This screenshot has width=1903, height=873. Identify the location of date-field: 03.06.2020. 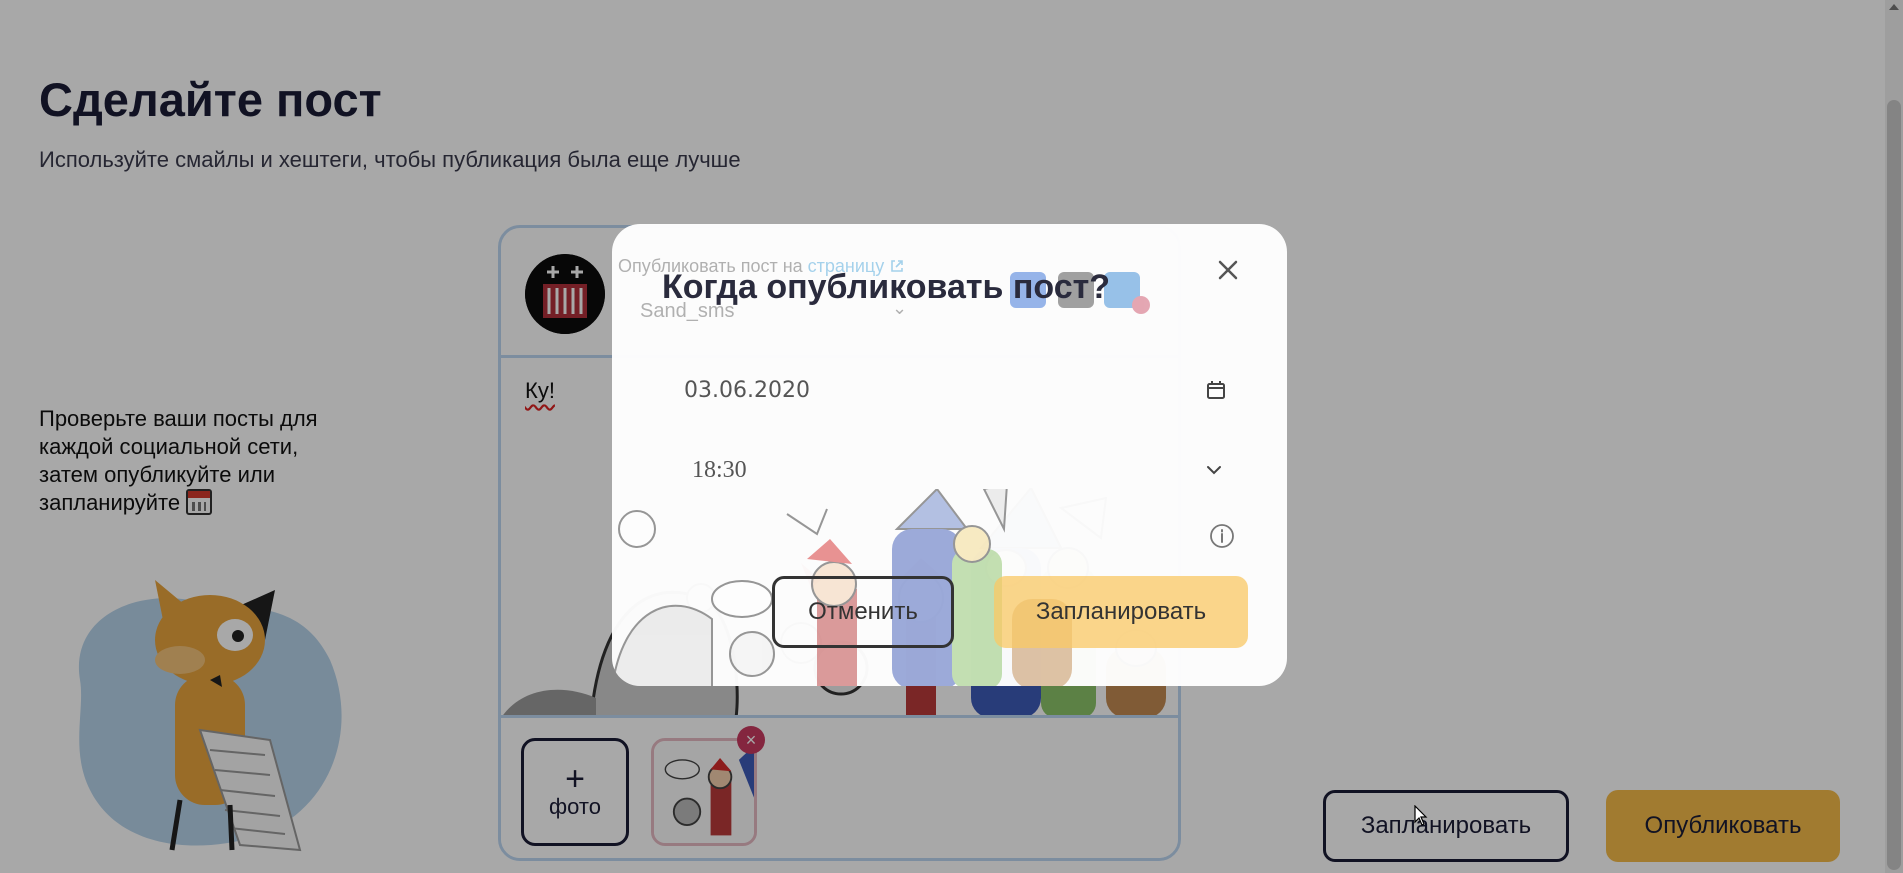
(952, 390).